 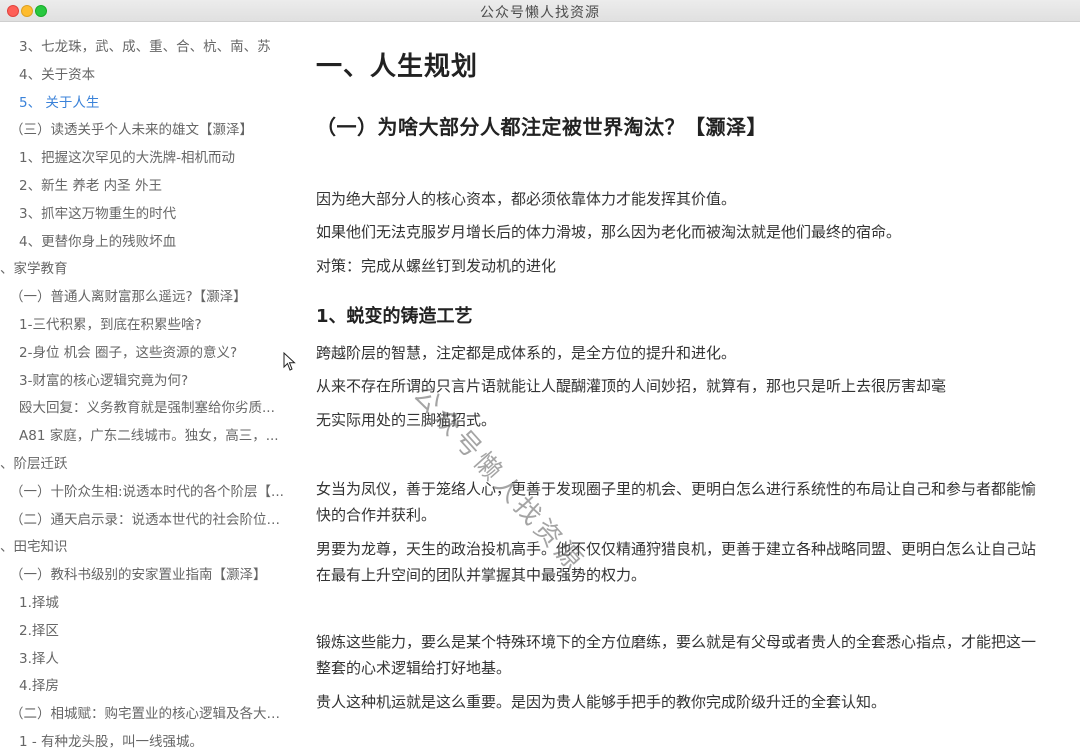 What do you see at coordinates (406, 420) in the screenshot?
I see `paragraph: 无实际用处的三脚猫招式。` at bounding box center [406, 420].